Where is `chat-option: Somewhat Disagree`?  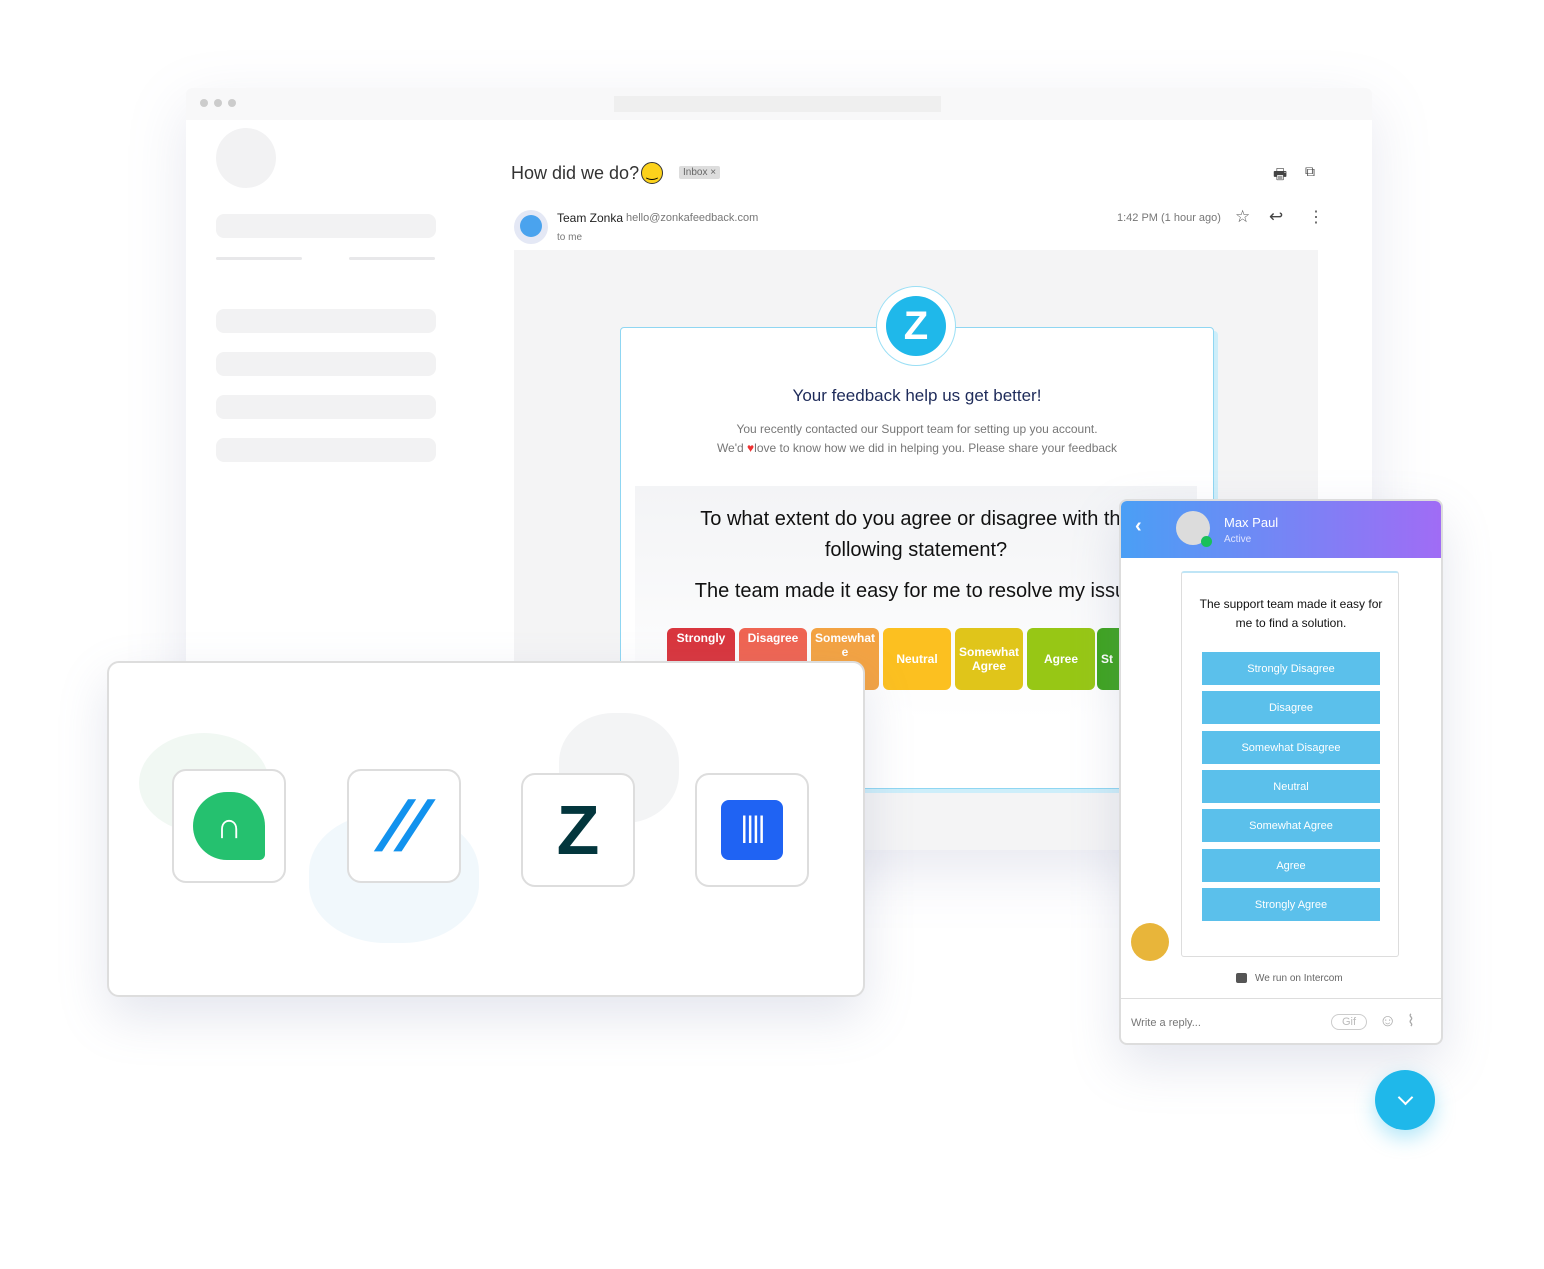 chat-option: Somewhat Disagree is located at coordinates (1291, 747).